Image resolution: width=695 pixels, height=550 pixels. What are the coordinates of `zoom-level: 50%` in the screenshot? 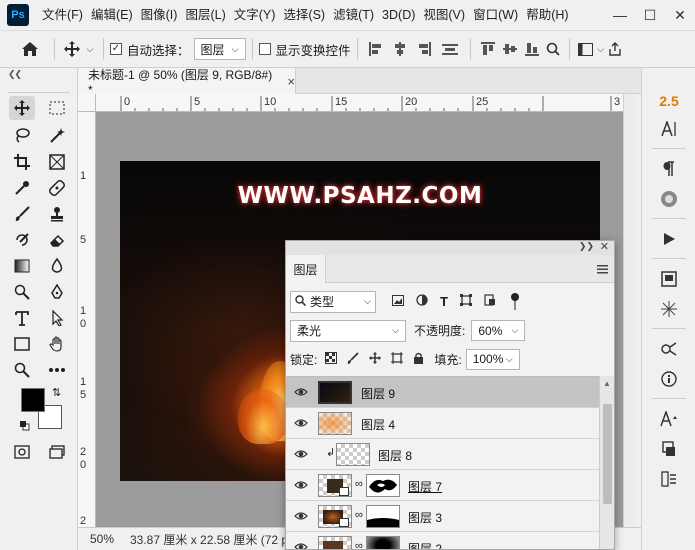 It's located at (110, 539).